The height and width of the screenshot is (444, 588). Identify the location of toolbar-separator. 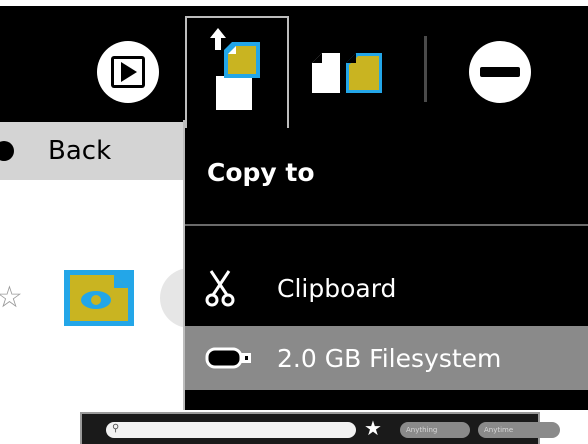
(425, 69).